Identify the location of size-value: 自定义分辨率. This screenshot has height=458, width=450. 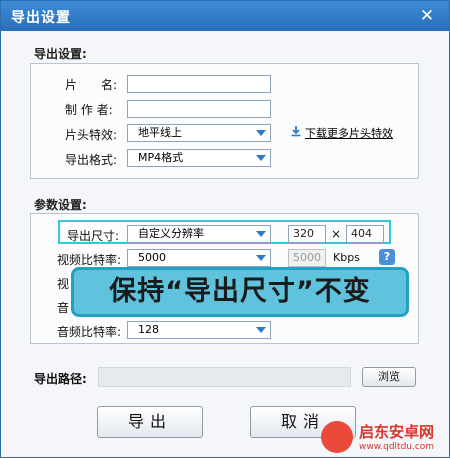
(171, 233).